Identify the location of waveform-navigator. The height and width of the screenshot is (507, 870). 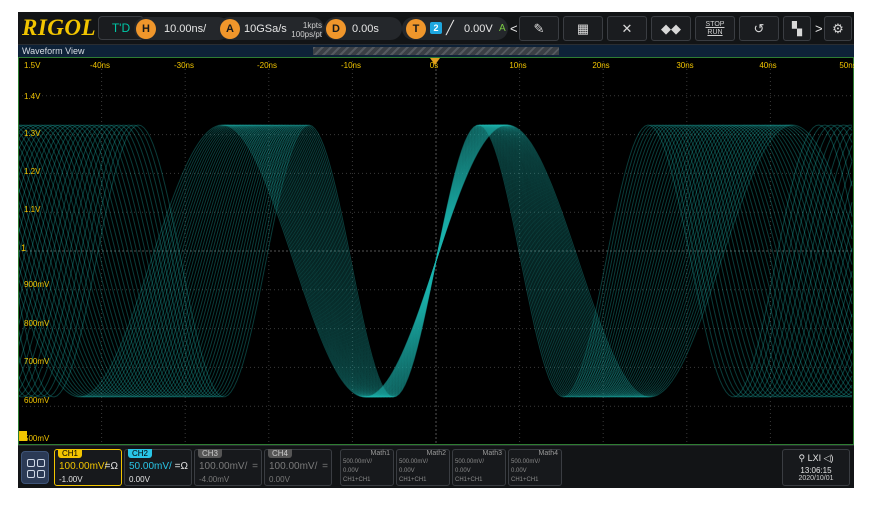
(436, 51).